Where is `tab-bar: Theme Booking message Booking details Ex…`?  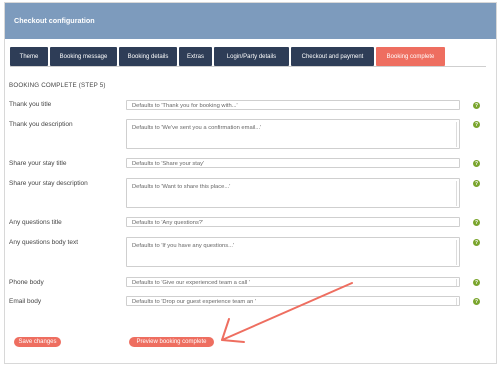 tab-bar: Theme Booking message Booking details Ex… is located at coordinates (227, 56).